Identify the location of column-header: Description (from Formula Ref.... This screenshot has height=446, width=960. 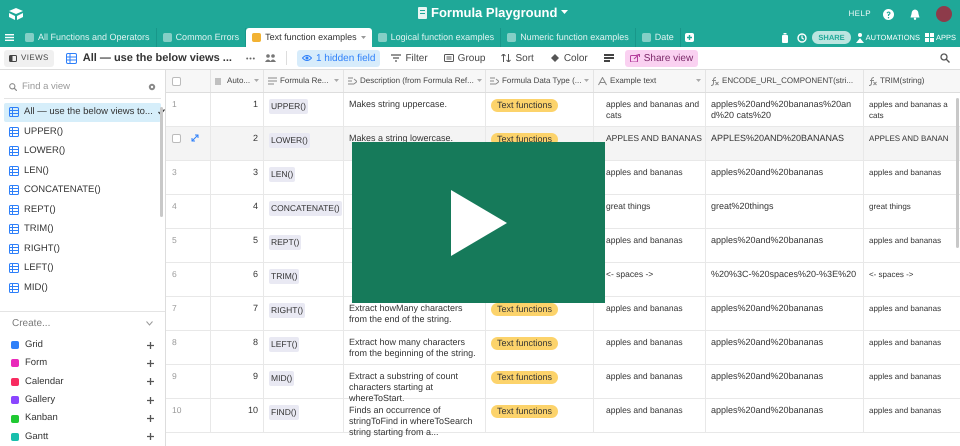
(415, 81).